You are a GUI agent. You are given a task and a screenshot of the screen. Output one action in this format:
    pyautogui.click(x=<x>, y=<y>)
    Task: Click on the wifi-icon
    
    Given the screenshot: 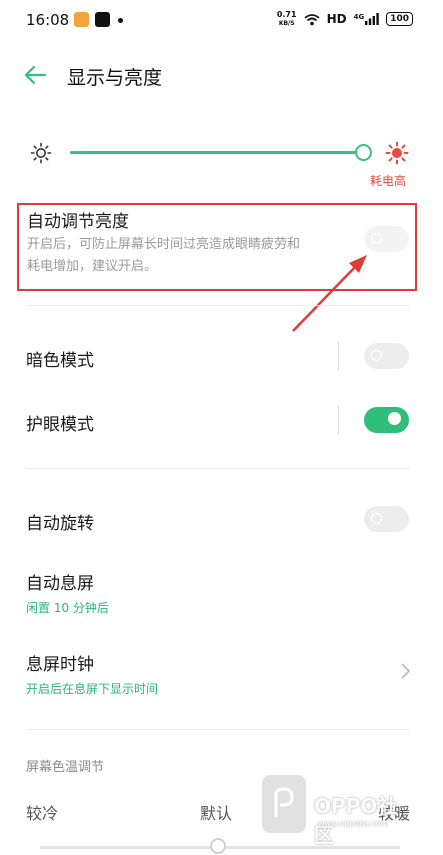 What is the action you would take?
    pyautogui.click(x=311, y=19)
    